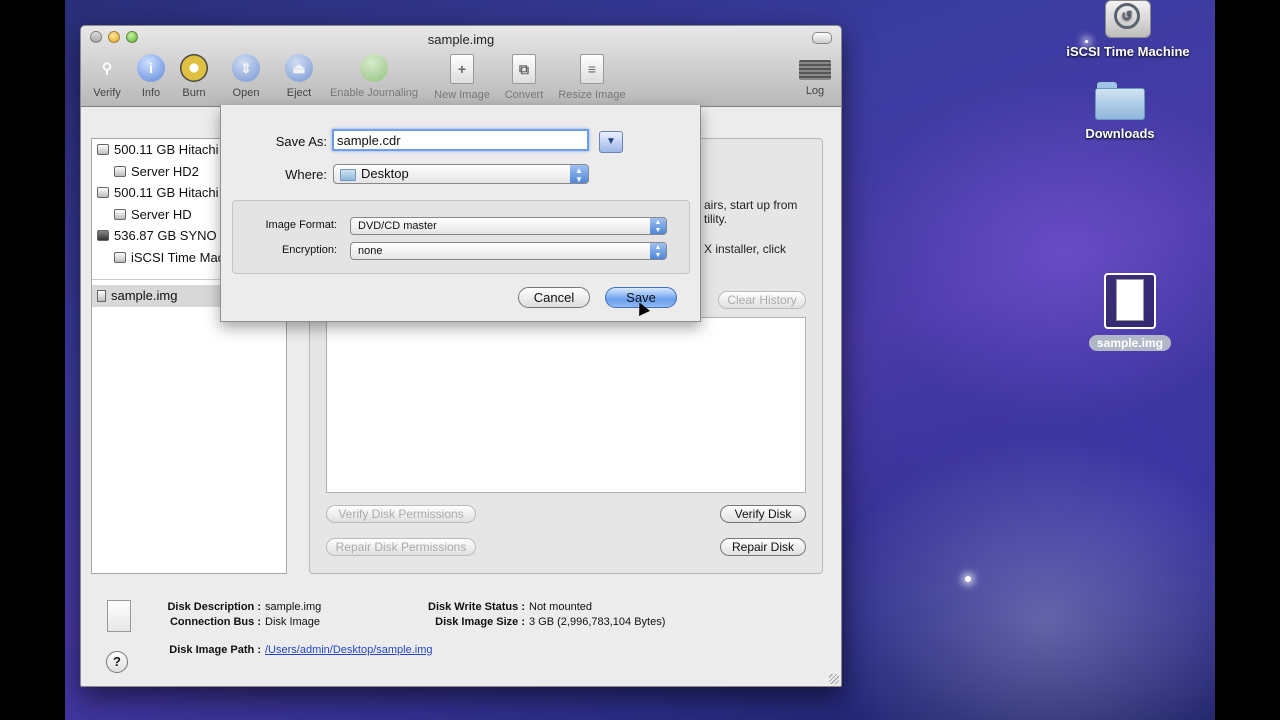 The height and width of the screenshot is (720, 1280). What do you see at coordinates (194, 93) in the screenshot?
I see `toolbar-label: Burn` at bounding box center [194, 93].